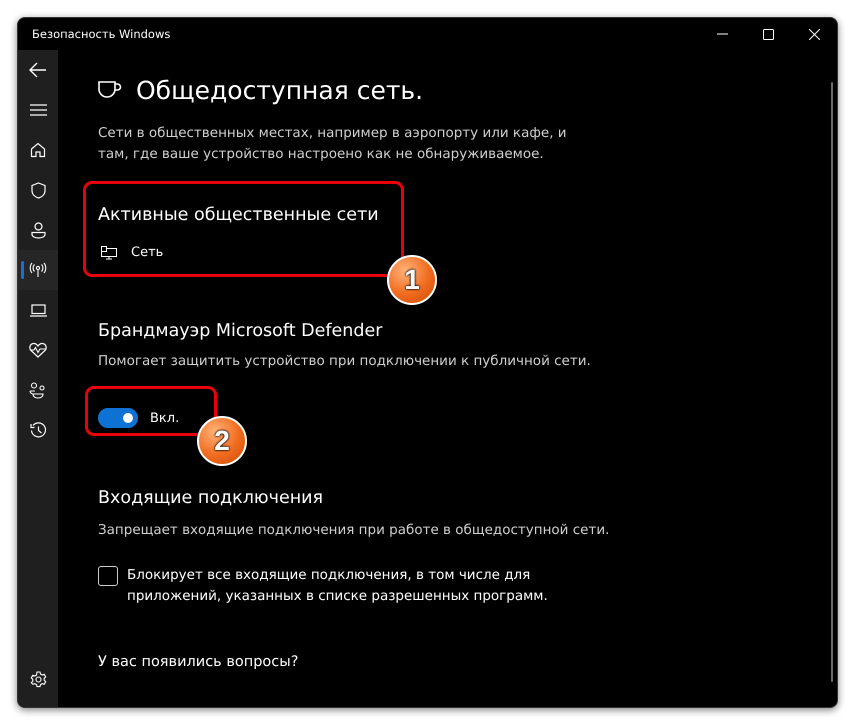  Describe the element at coordinates (354, 530) in the screenshot. I see `section-description: Запрещает входящие подключения при работе в общедоступной сети.` at that location.